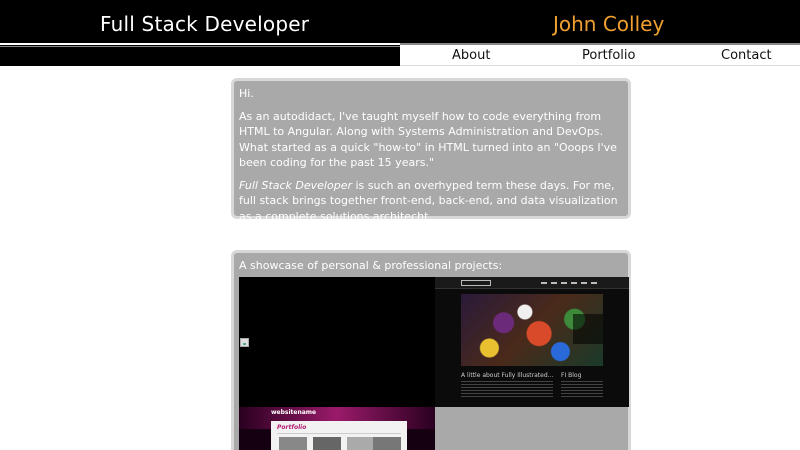 Image resolution: width=800 pixels, height=450 pixels. Describe the element at coordinates (571, 375) in the screenshot. I see `thumbnail-heading-right: FI Blog` at that location.